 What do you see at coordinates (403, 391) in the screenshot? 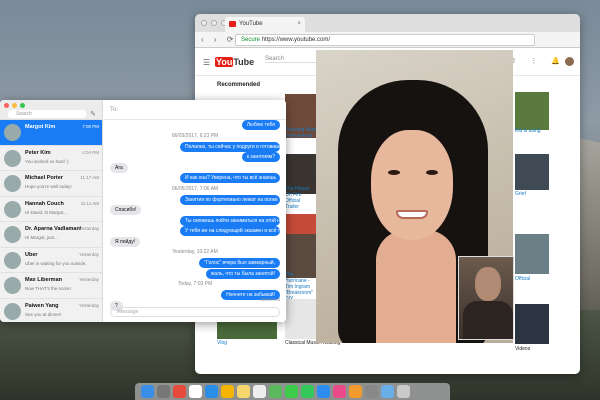
I see `trash-icon` at bounding box center [403, 391].